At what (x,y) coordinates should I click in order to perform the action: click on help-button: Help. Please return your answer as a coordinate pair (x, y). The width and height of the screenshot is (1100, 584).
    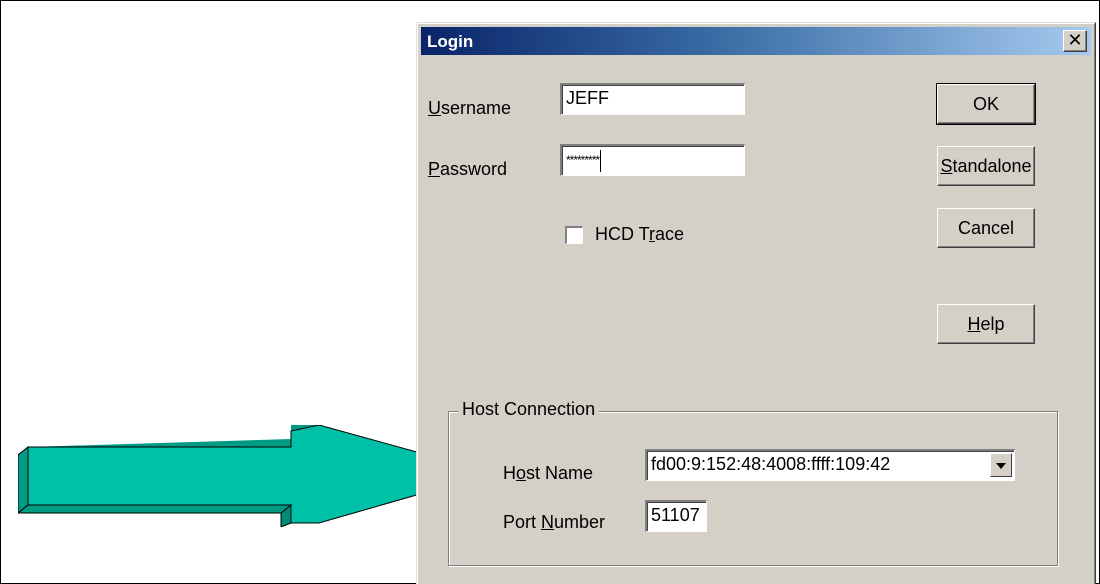
    Looking at the image, I should click on (986, 324).